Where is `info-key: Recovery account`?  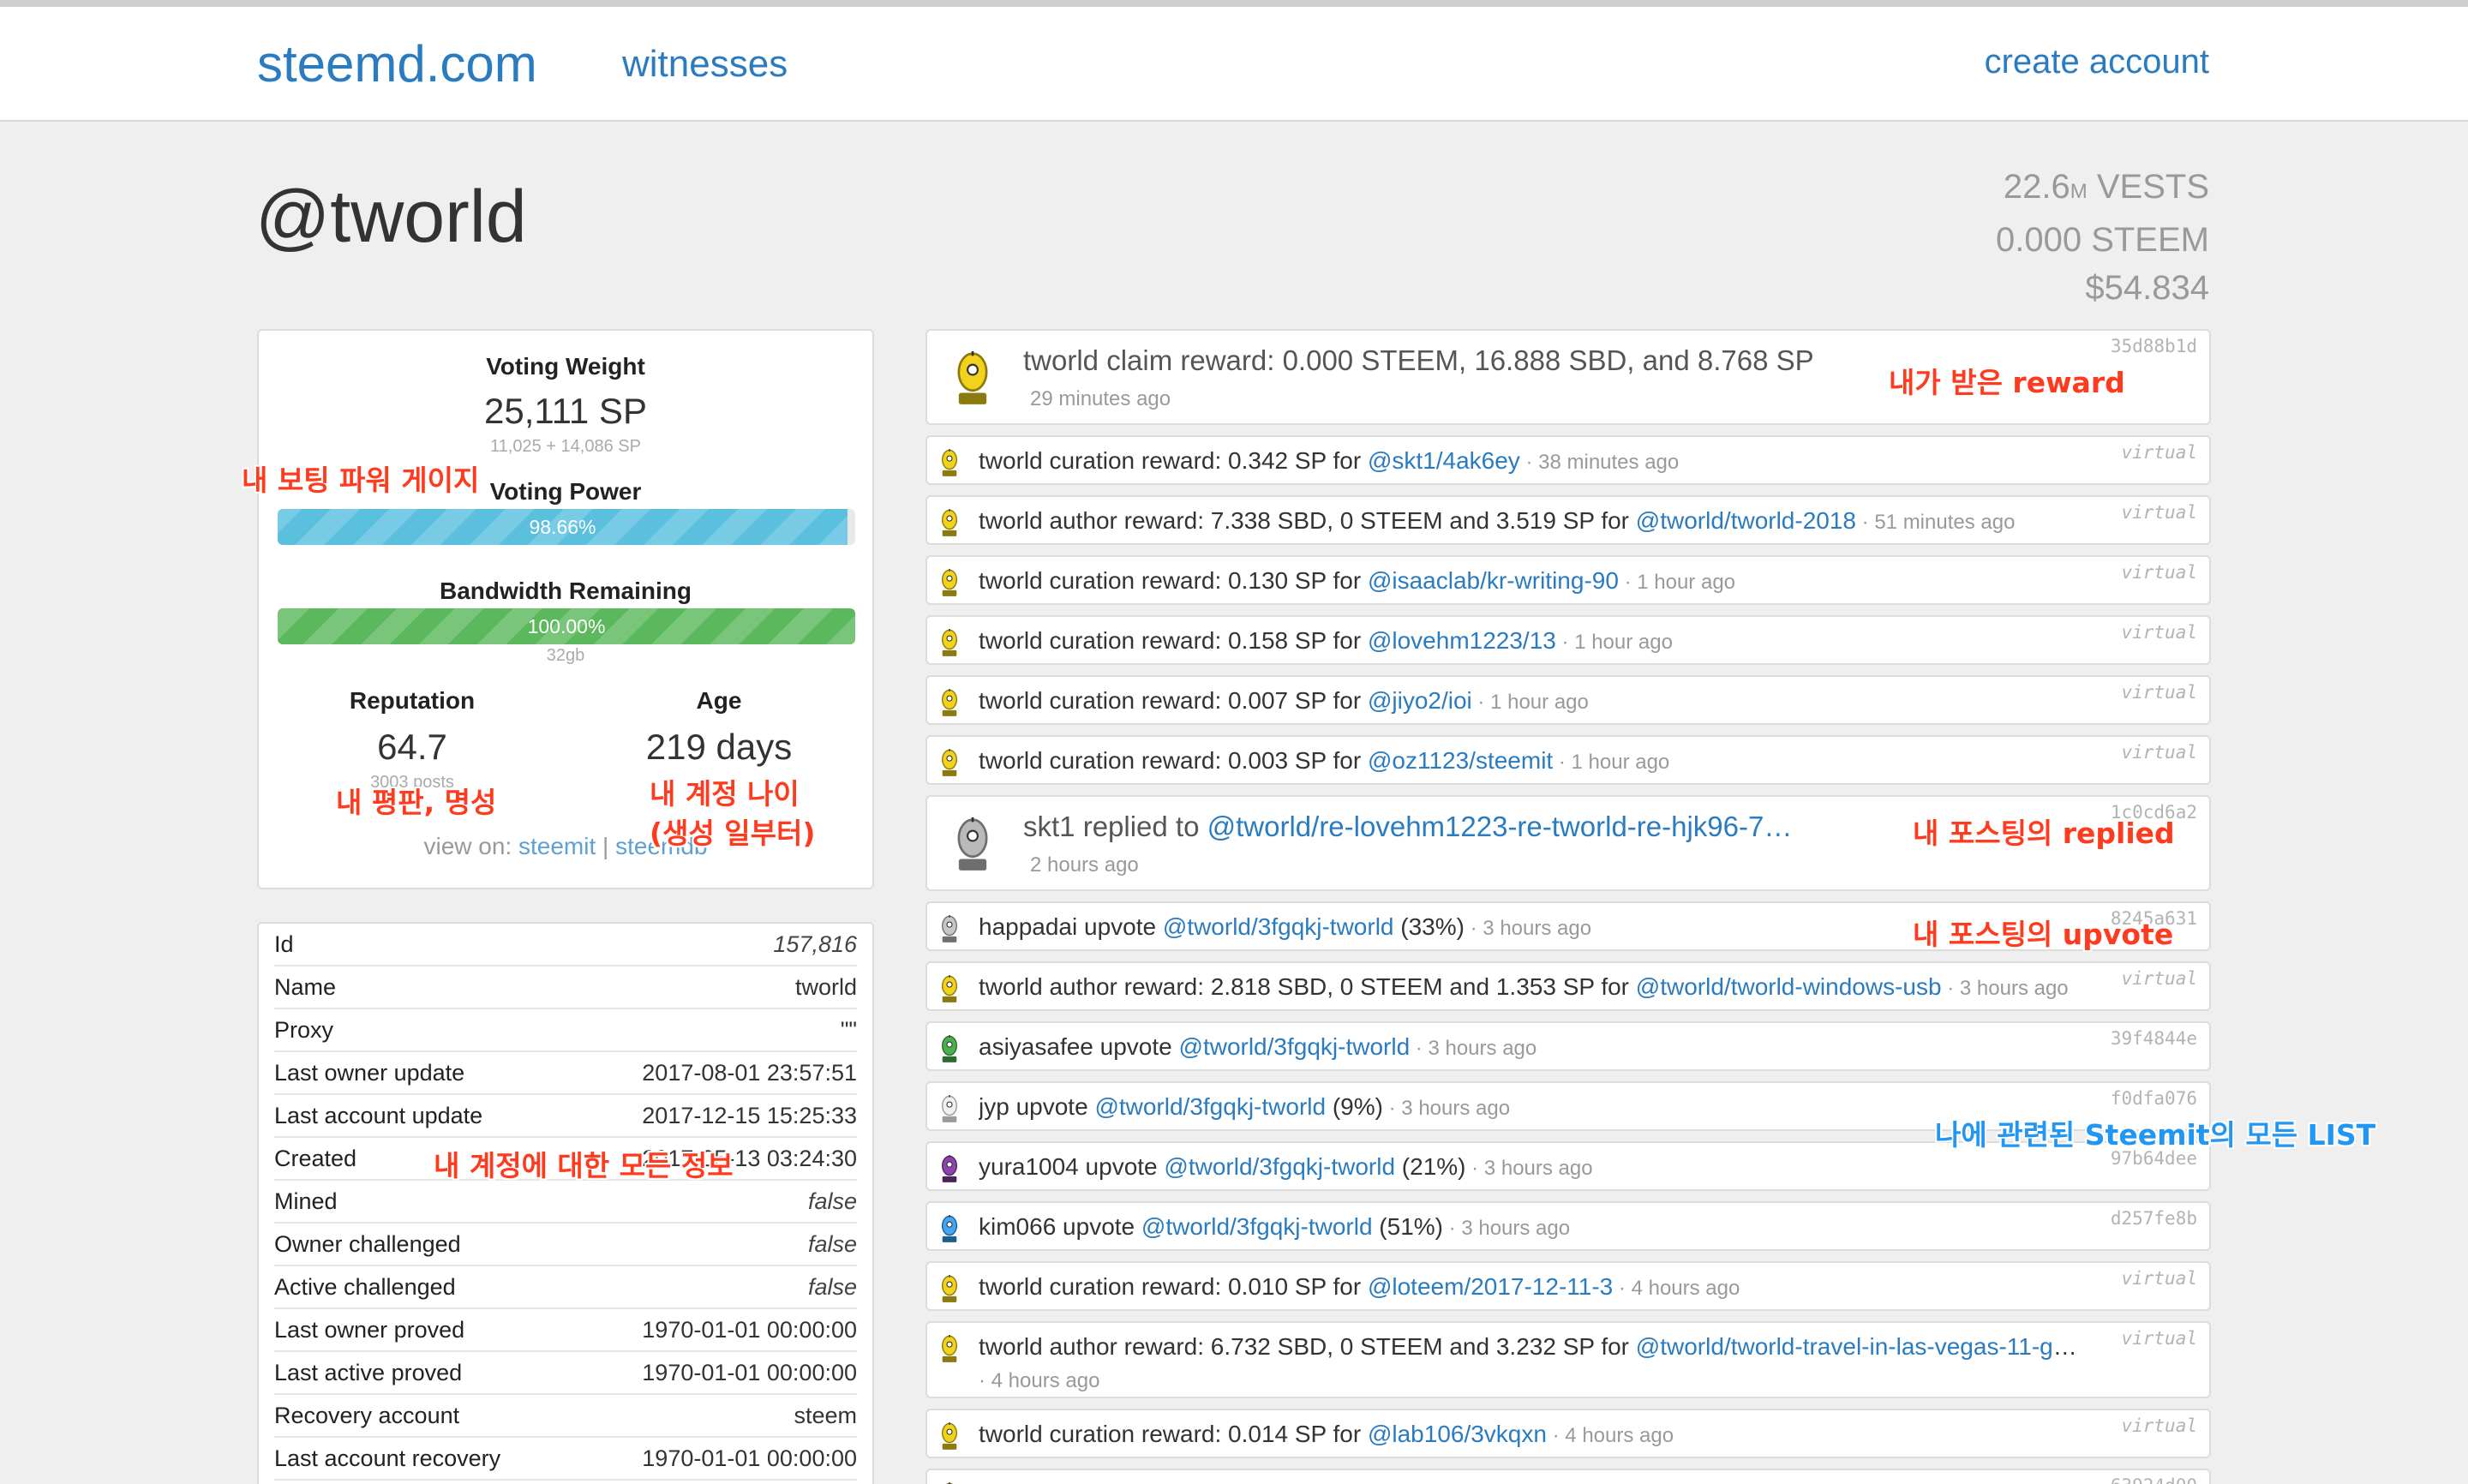 info-key: Recovery account is located at coordinates (367, 1415).